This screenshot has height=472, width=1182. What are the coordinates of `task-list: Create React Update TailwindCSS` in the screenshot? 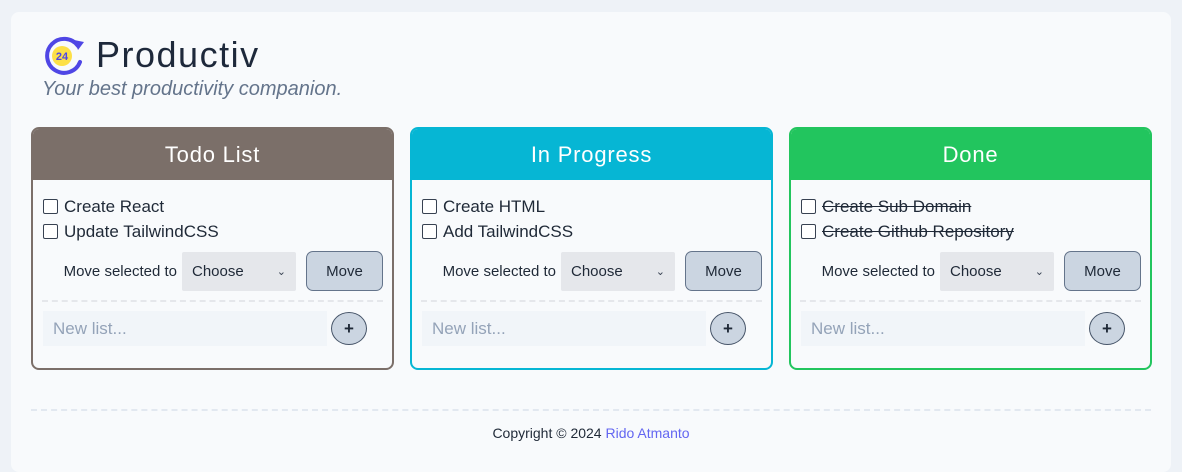 It's located at (212, 215).